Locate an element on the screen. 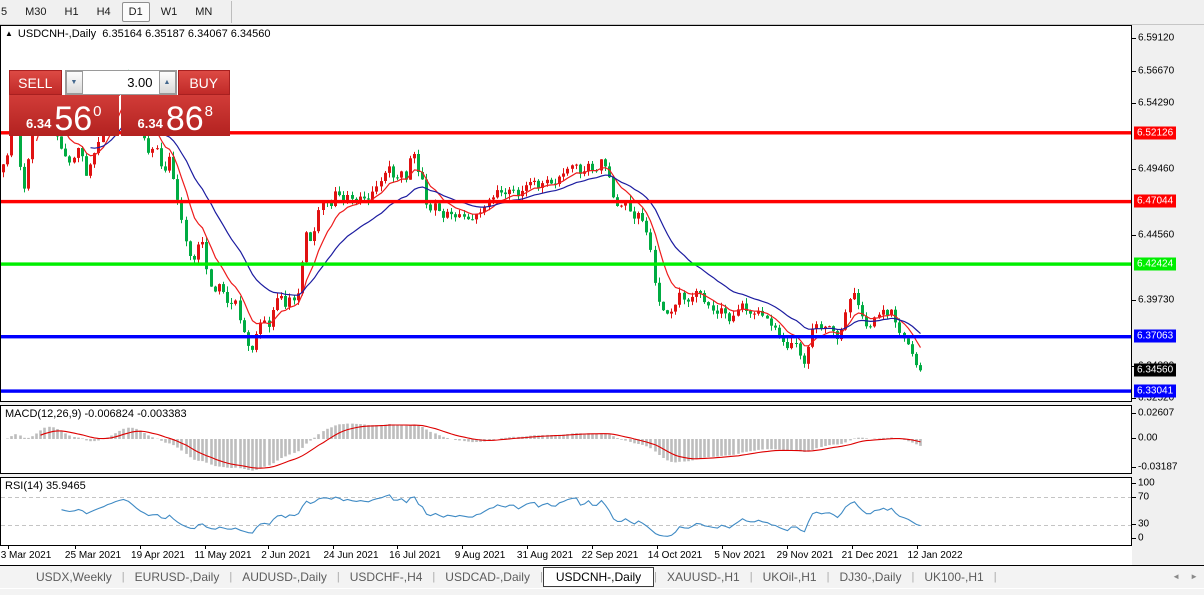 The width and height of the screenshot is (1204, 595). rsi-value: 35.9465 is located at coordinates (65, 486).